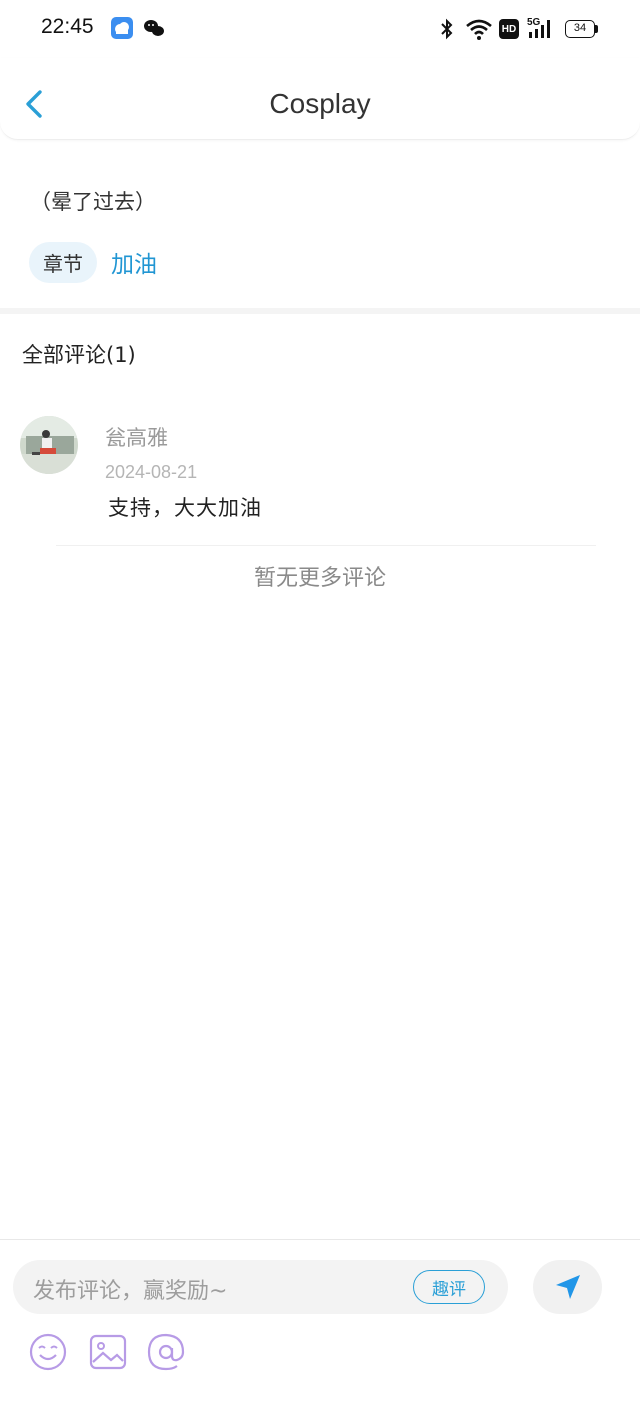 Image resolution: width=640 pixels, height=1422 pixels. I want to click on divider, so click(326, 545).